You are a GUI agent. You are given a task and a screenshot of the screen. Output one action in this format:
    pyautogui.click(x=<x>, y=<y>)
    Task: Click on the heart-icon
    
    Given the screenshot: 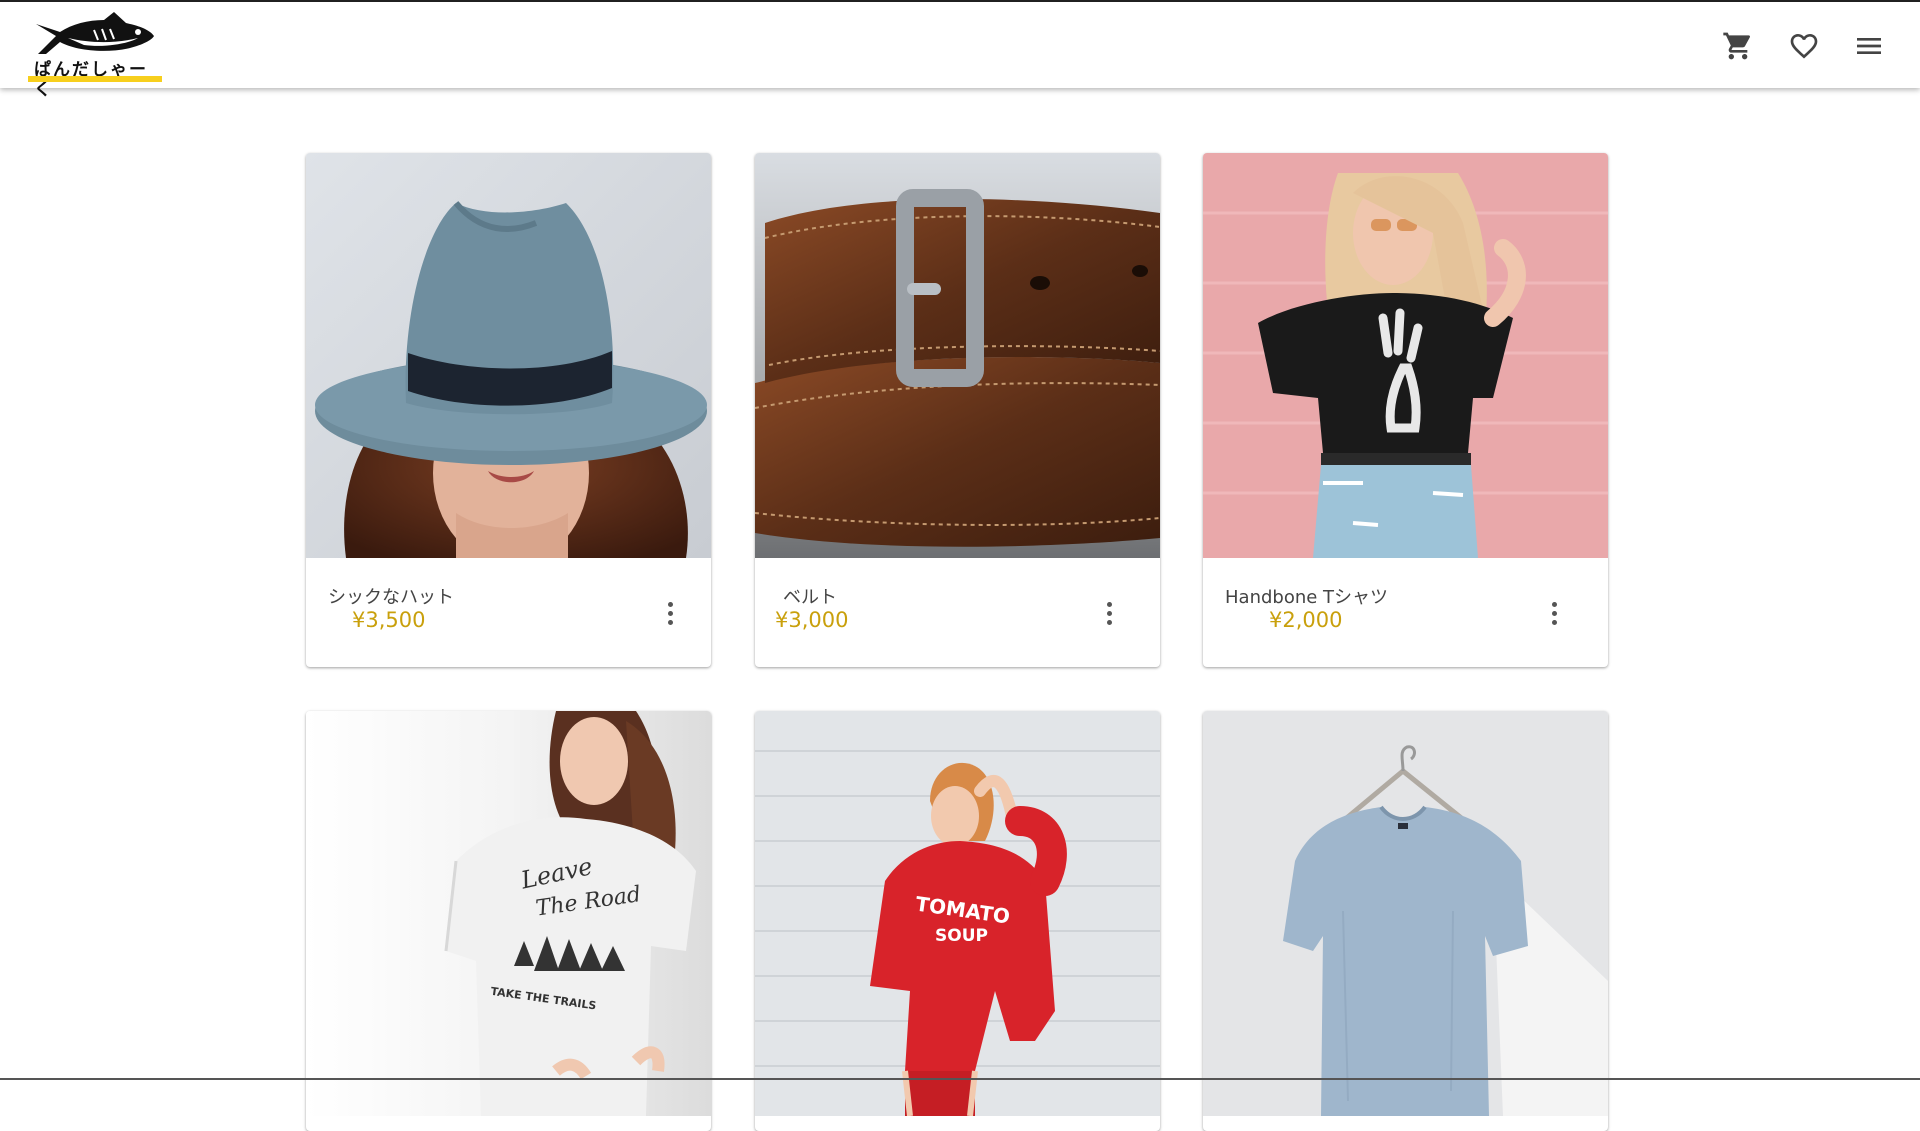 What is the action you would take?
    pyautogui.click(x=1804, y=46)
    